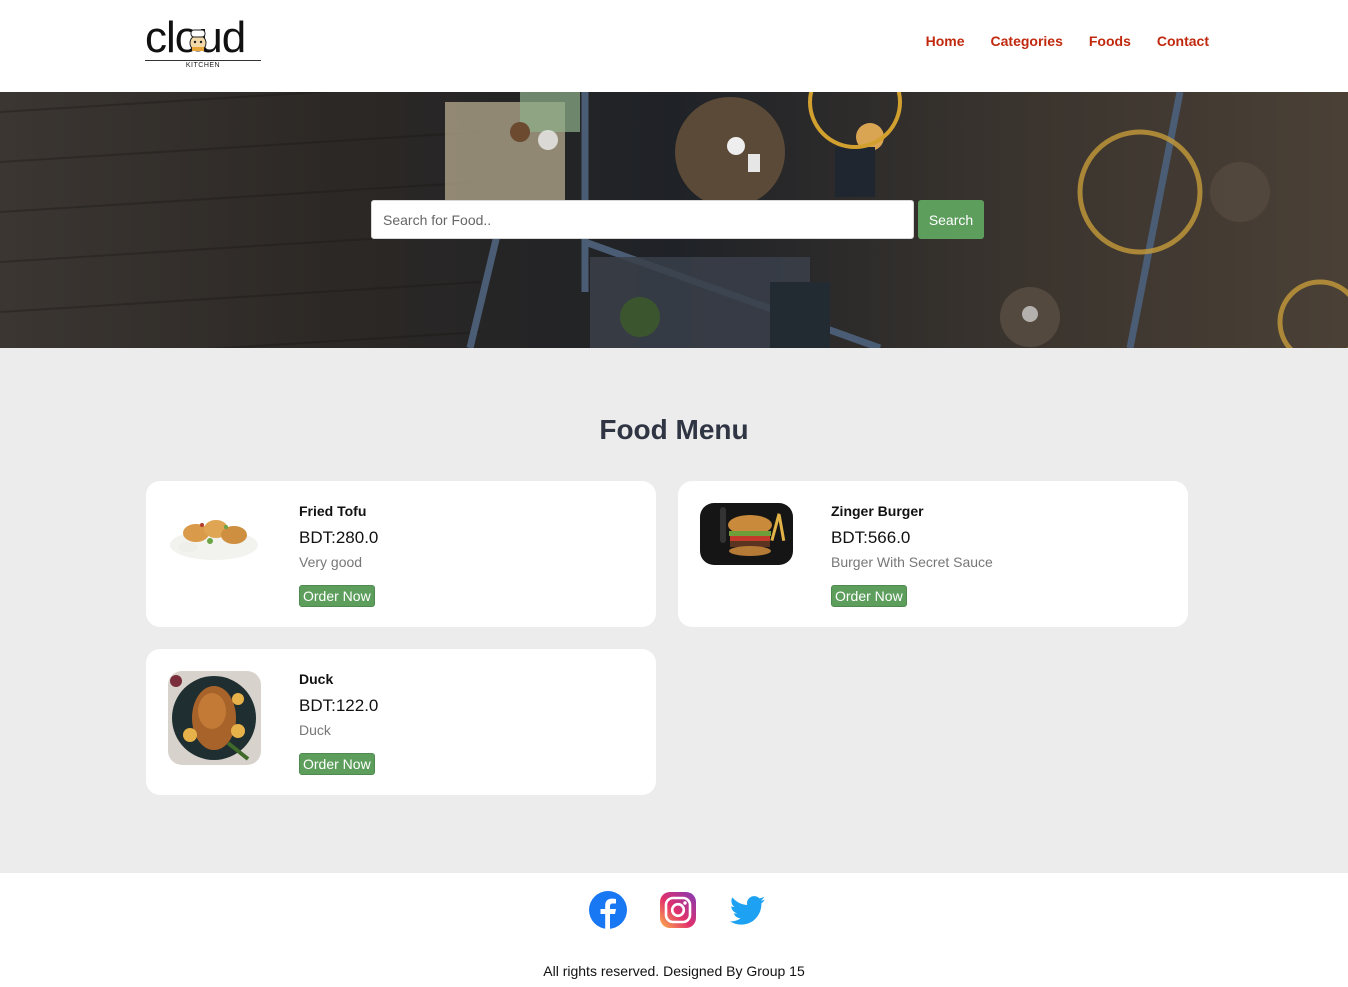  I want to click on food-card: Duck BDT:122.0 Duck Order Now, so click(401, 722).